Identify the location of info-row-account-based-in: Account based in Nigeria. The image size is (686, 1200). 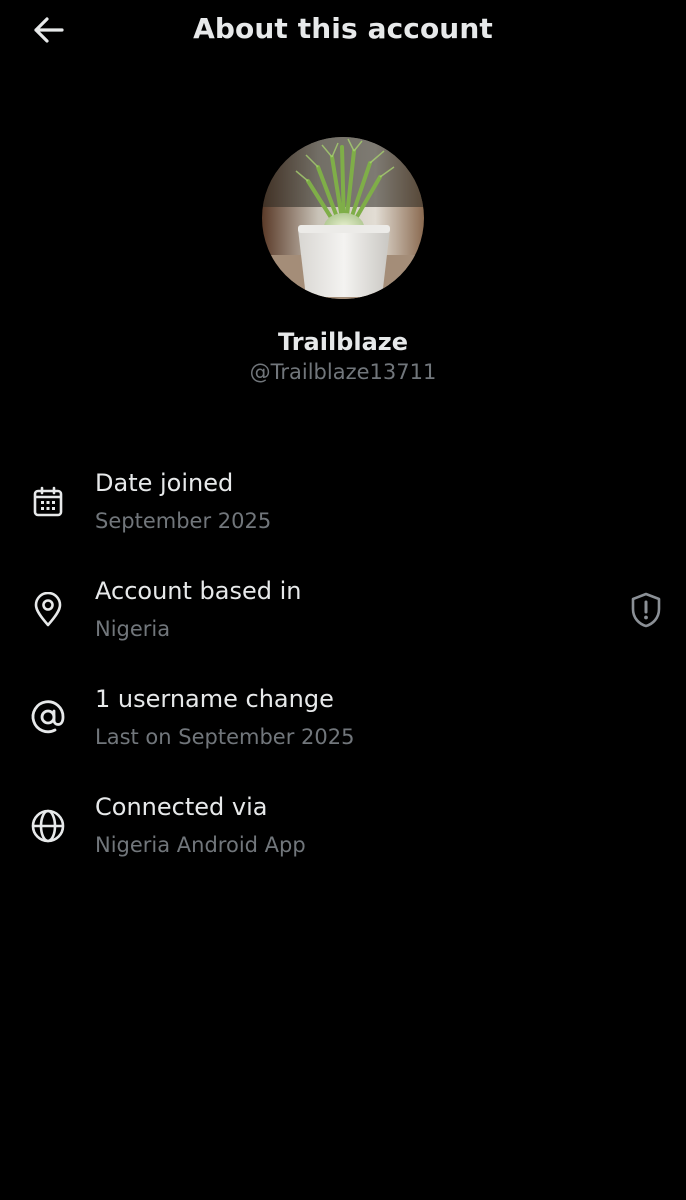
(343, 615).